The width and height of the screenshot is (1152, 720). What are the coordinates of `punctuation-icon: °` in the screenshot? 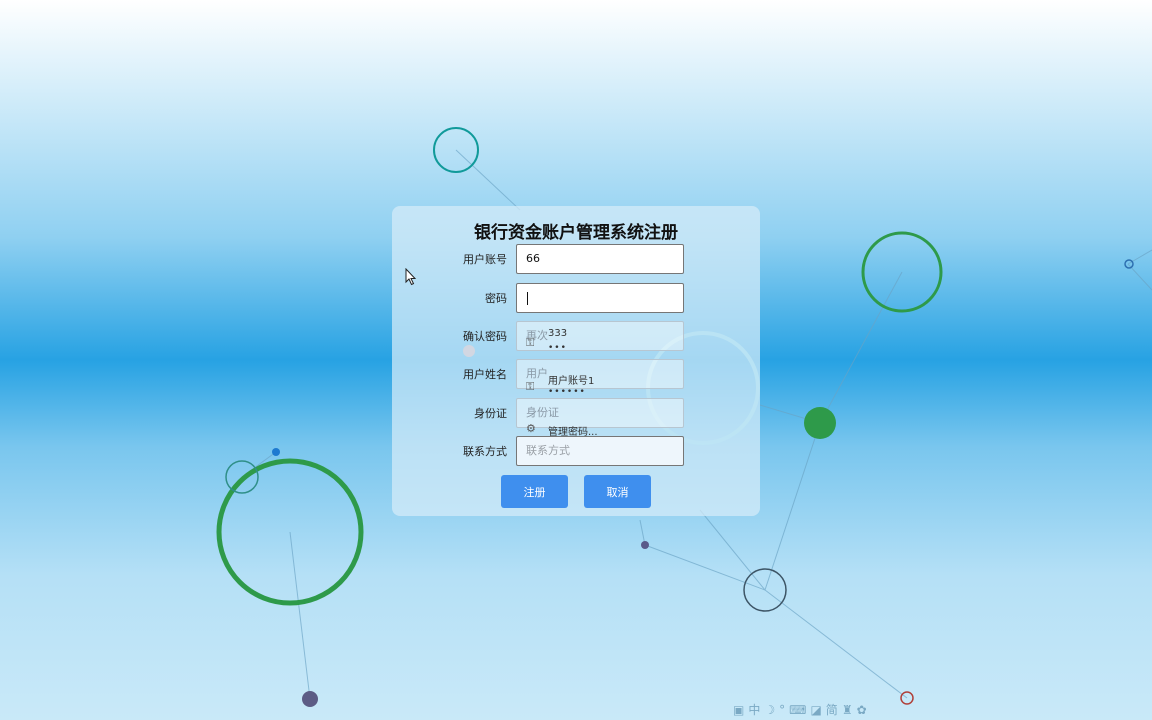 It's located at (784, 710).